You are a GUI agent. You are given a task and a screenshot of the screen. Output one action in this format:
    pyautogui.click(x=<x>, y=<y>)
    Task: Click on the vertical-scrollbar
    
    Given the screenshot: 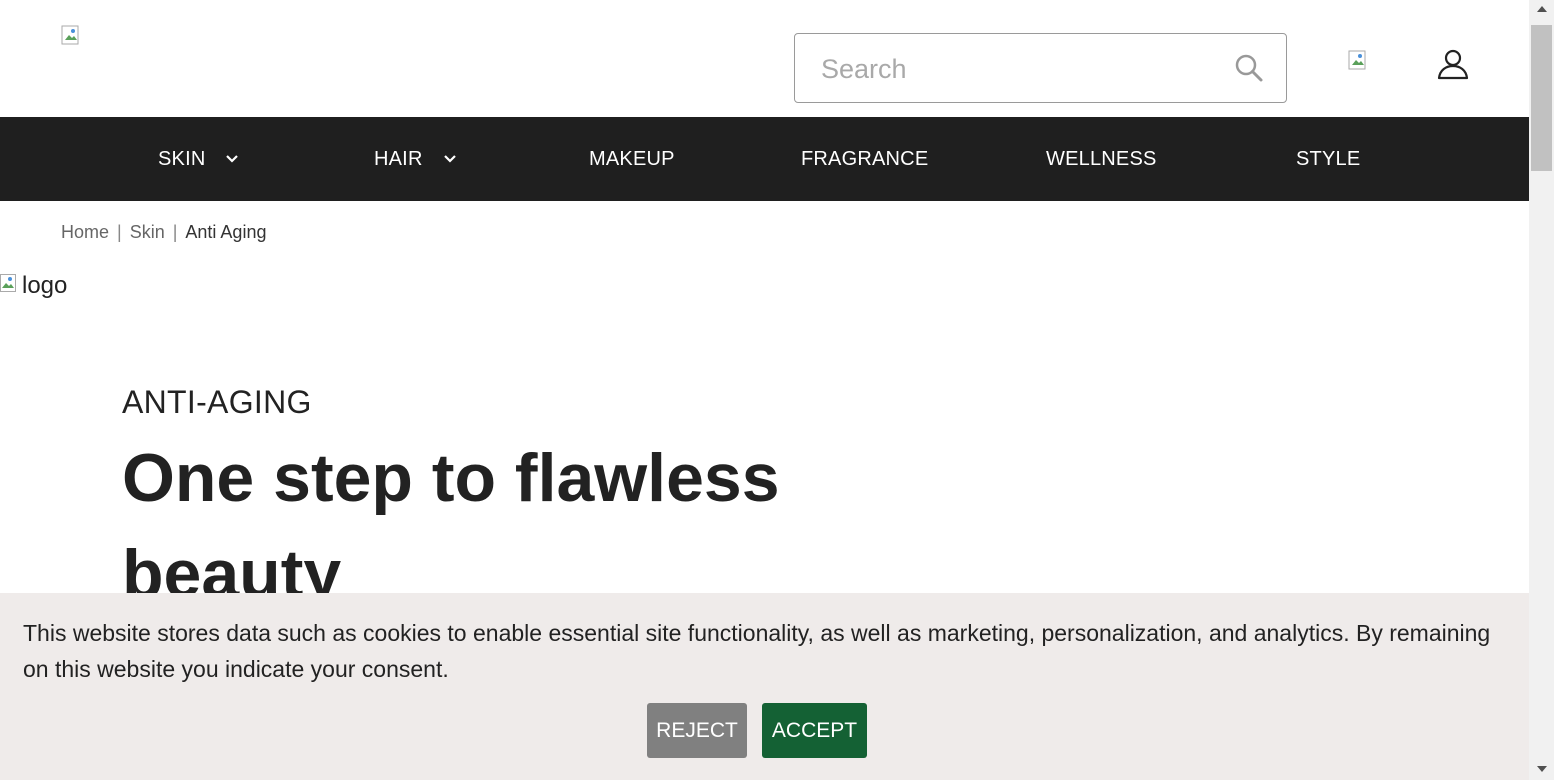 What is the action you would take?
    pyautogui.click(x=1541, y=390)
    